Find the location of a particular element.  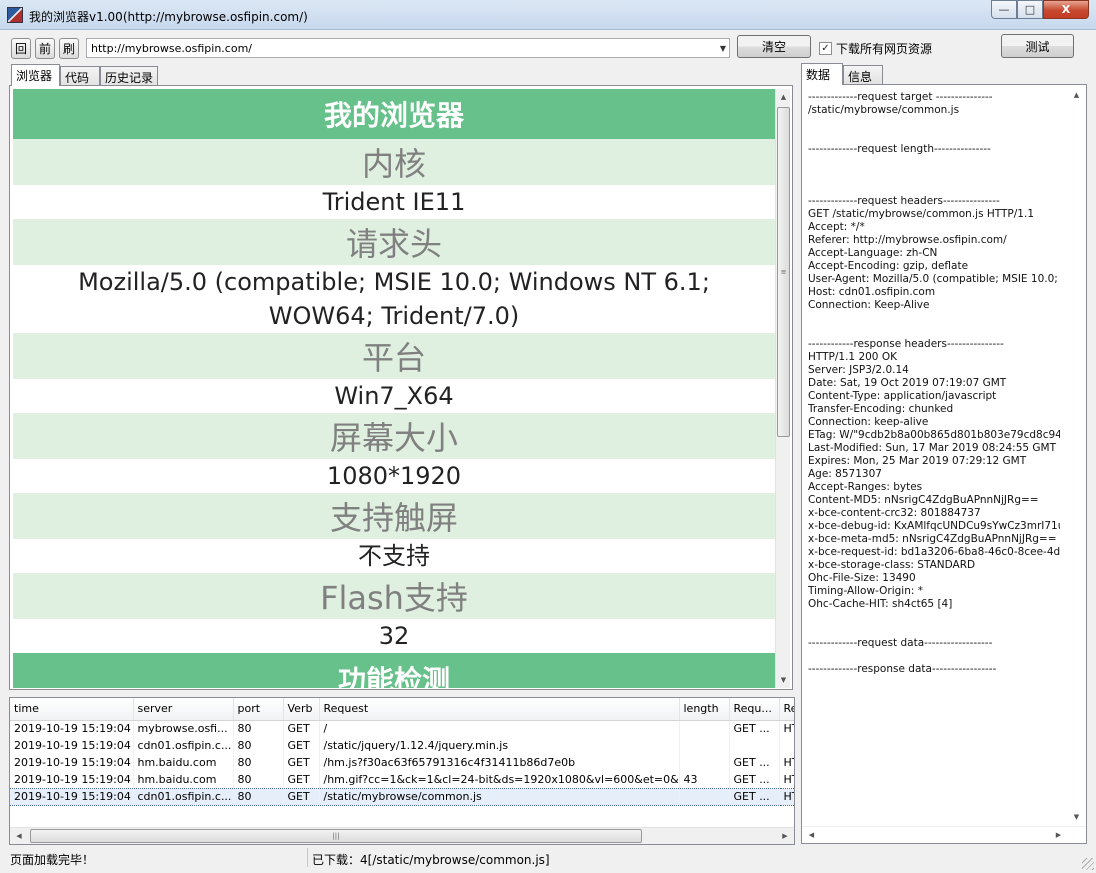

feature-detect-heading: 功能检测 is located at coordinates (394, 670).